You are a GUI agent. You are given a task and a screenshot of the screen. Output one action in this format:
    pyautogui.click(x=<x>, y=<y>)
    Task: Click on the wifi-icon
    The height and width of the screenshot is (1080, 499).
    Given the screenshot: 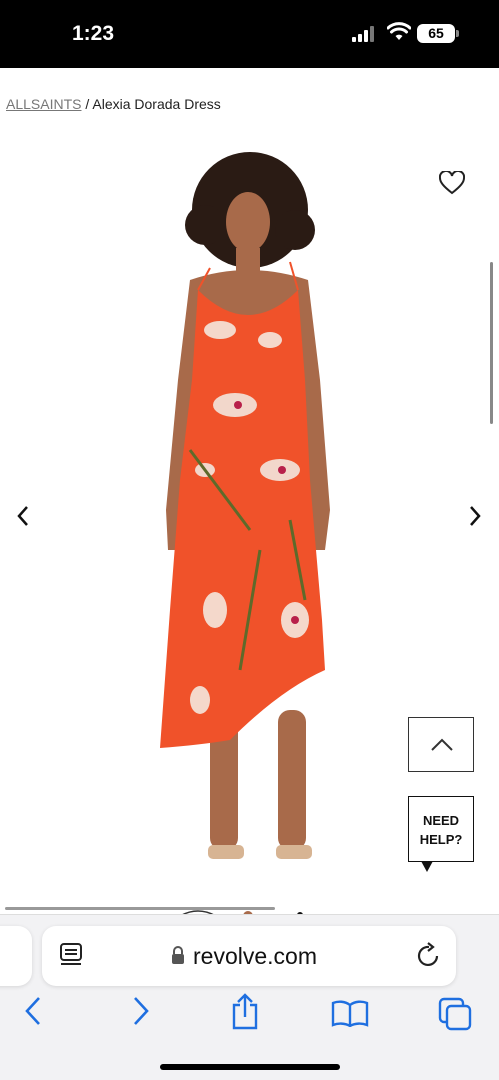 What is the action you would take?
    pyautogui.click(x=399, y=31)
    